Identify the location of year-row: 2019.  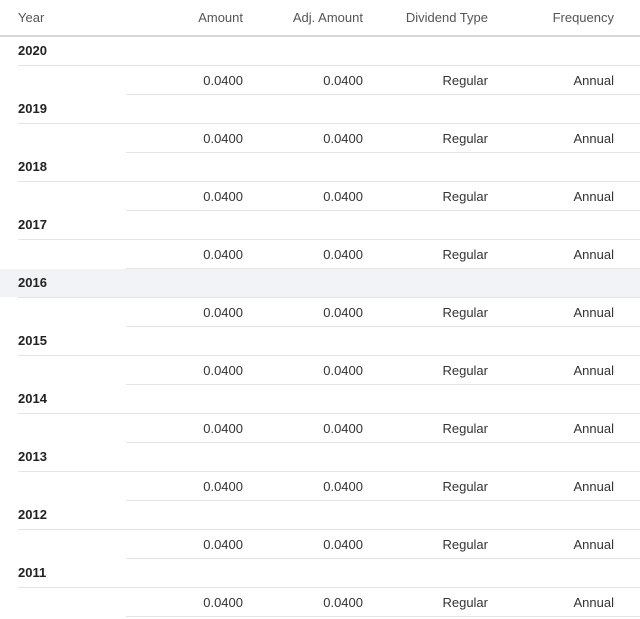
(320, 109).